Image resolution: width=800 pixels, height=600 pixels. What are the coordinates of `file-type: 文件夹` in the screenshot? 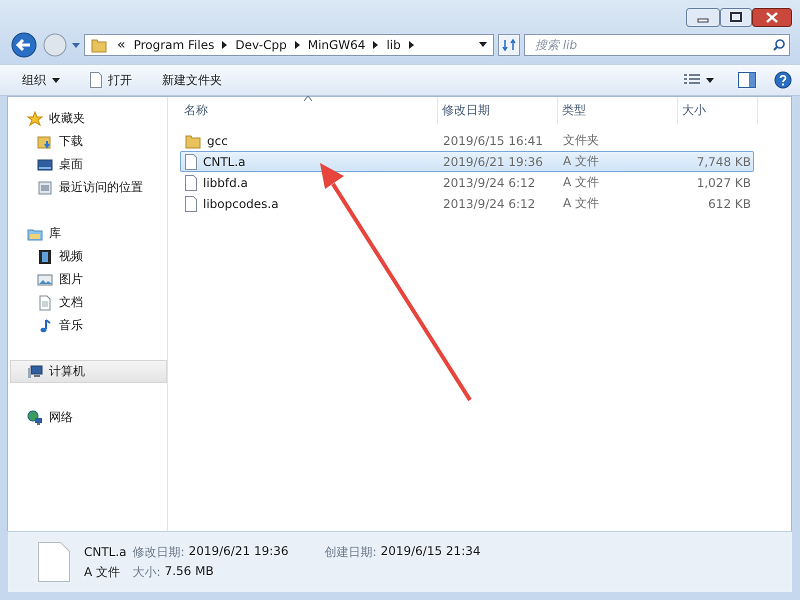 It's located at (581, 140).